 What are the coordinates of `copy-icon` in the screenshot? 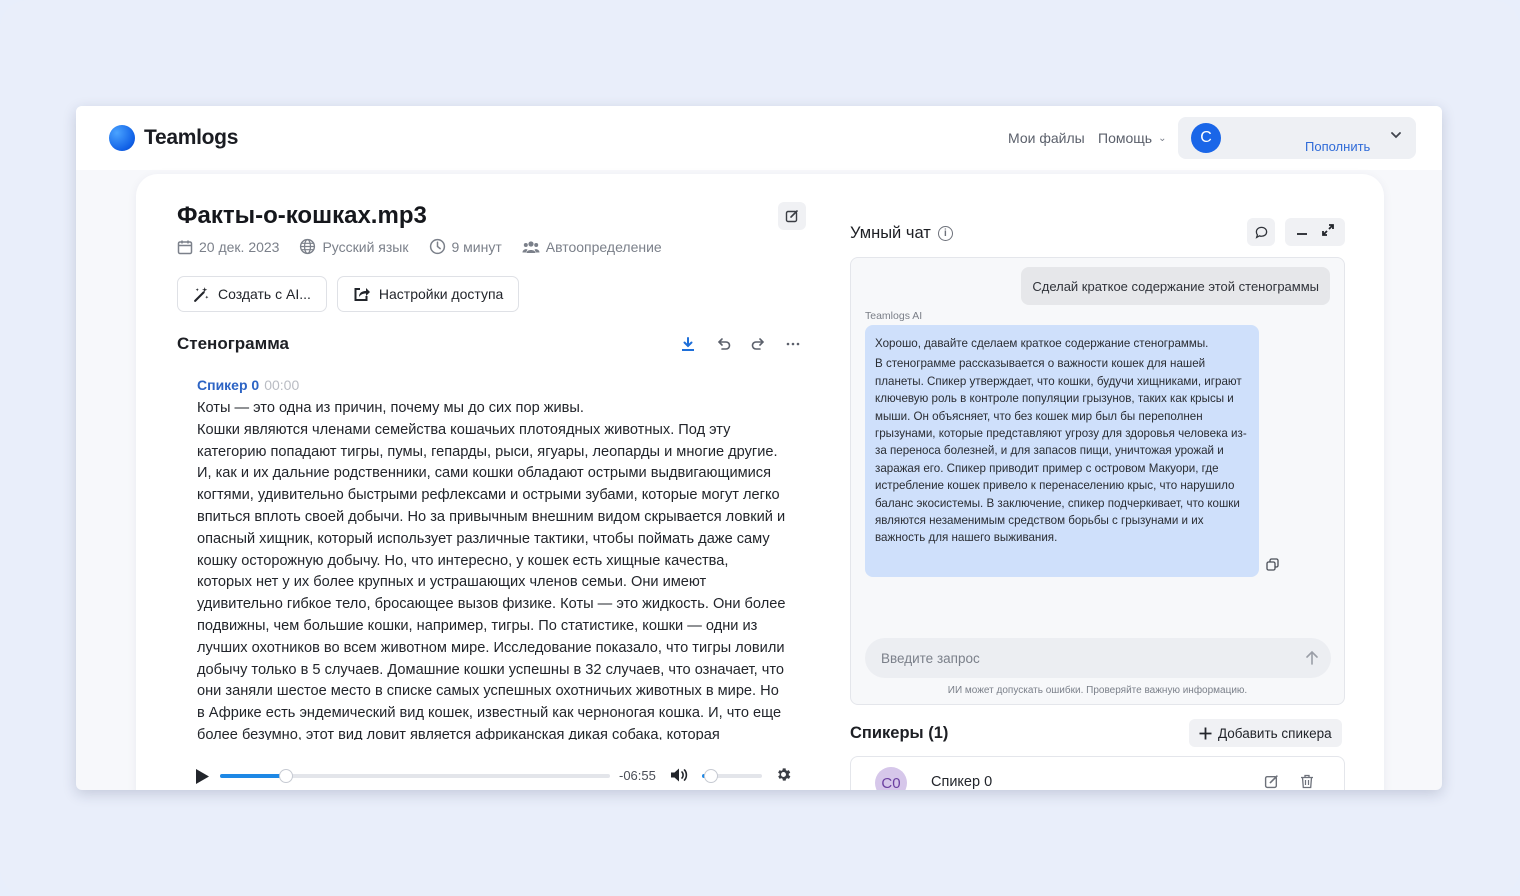 It's located at (1272, 567).